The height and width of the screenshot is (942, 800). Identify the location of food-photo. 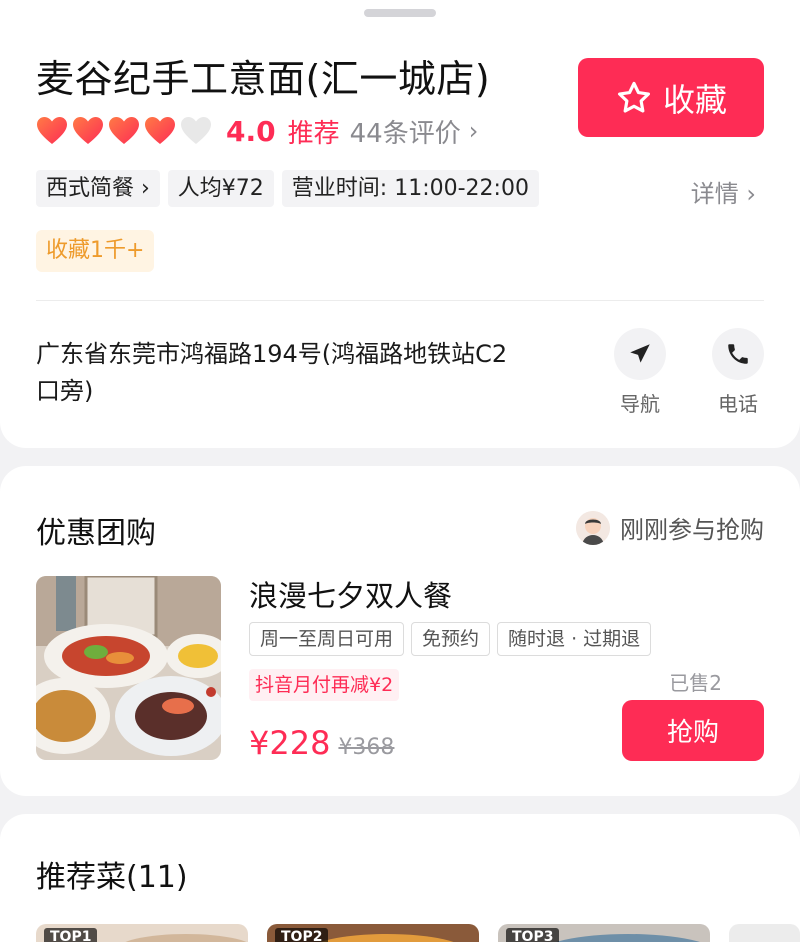
(128, 668).